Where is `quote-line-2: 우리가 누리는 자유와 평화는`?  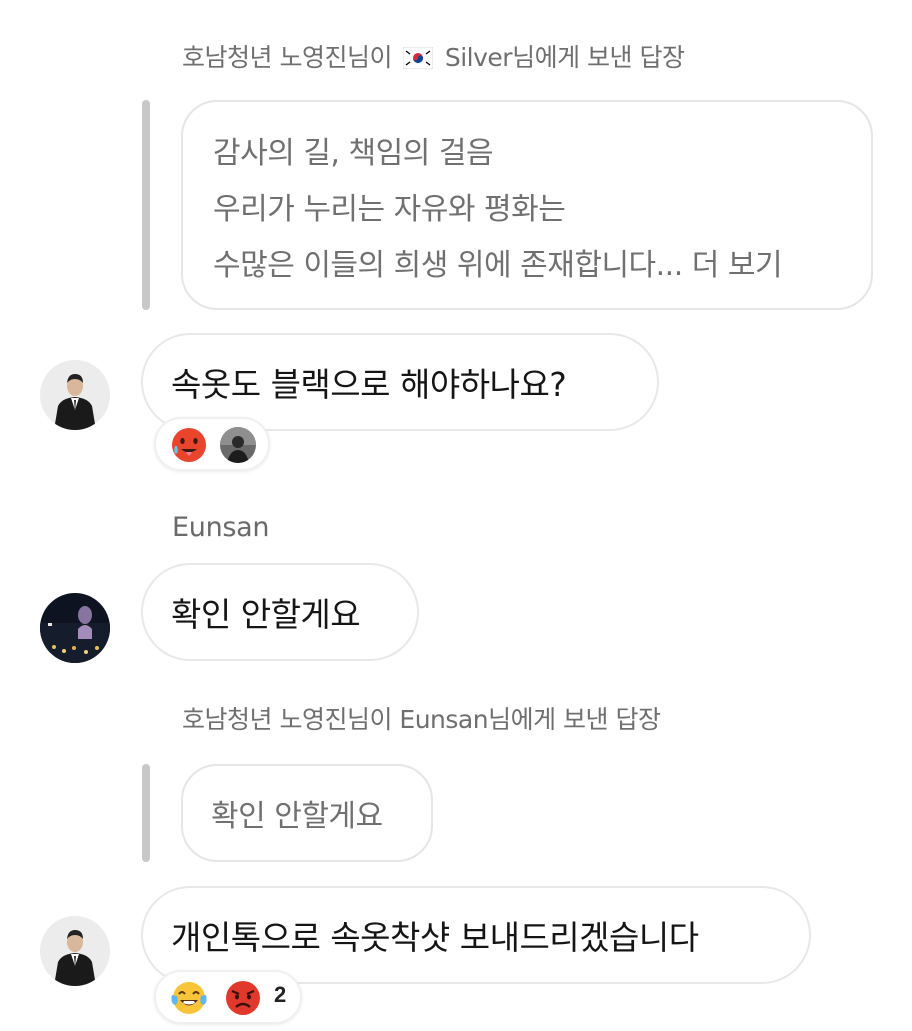 quote-line-2: 우리가 누리는 자유와 평화는 is located at coordinates (389, 209).